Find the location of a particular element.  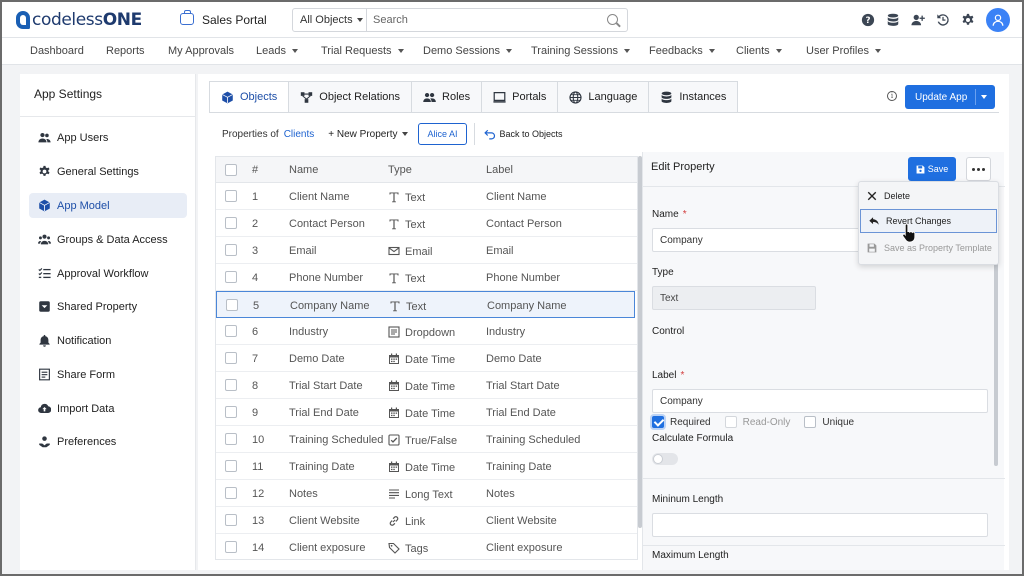

table-row: 9 Trial End Date Date Time Trial End Date is located at coordinates (426, 412).